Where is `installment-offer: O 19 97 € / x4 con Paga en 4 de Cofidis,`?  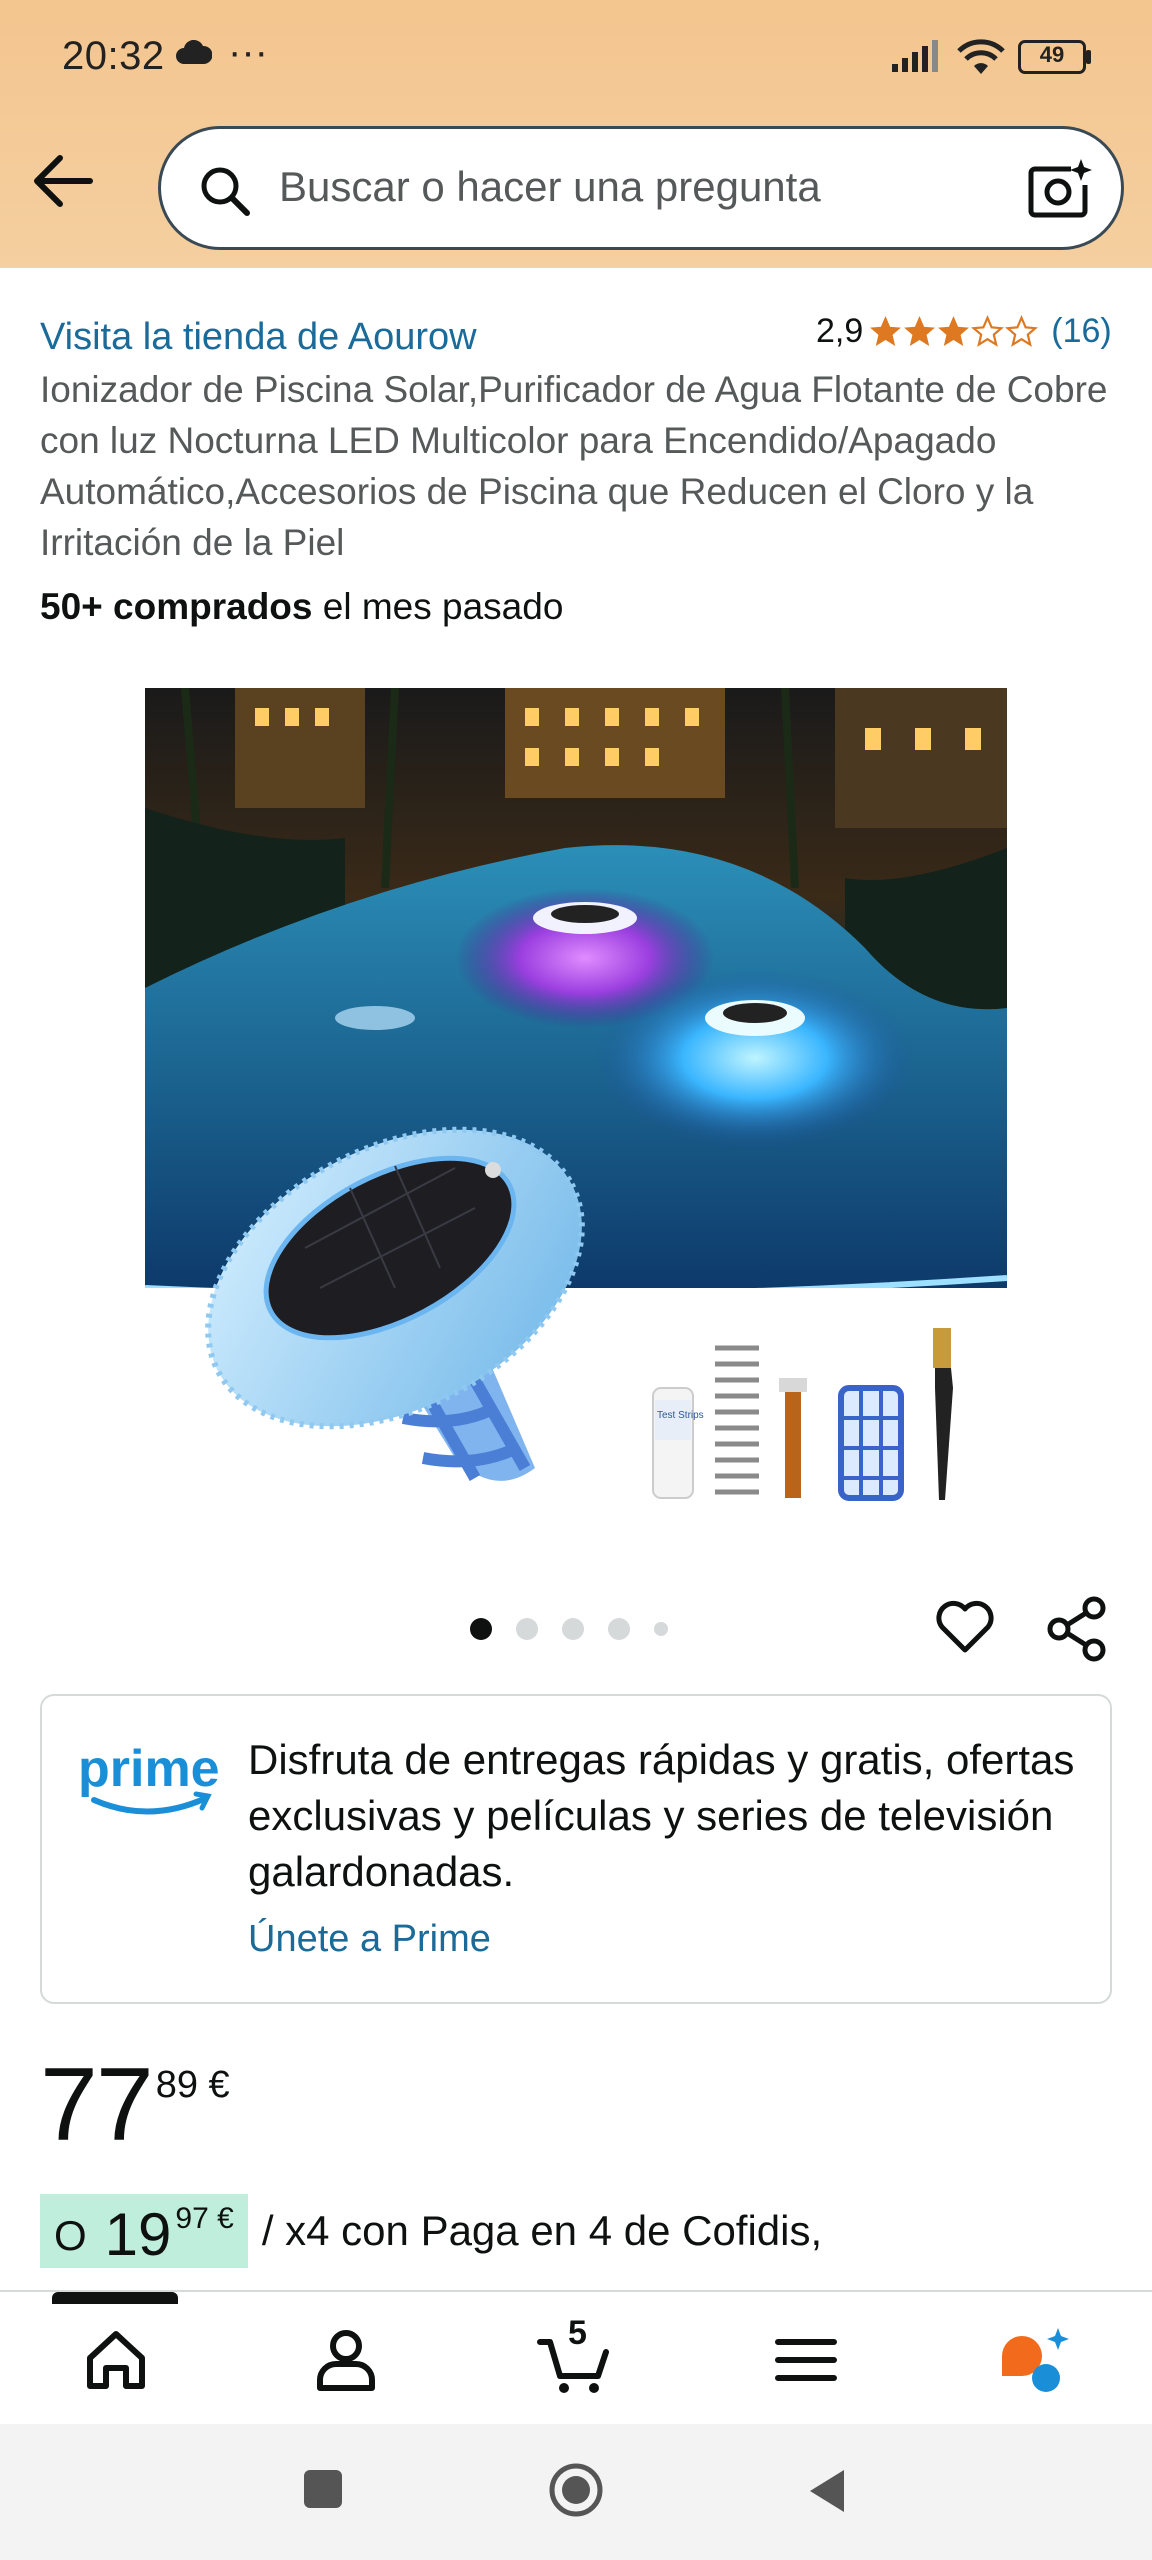
installment-offer: O 19 97 € / x4 con Paga en 4 de Cofidis, is located at coordinates (431, 2231).